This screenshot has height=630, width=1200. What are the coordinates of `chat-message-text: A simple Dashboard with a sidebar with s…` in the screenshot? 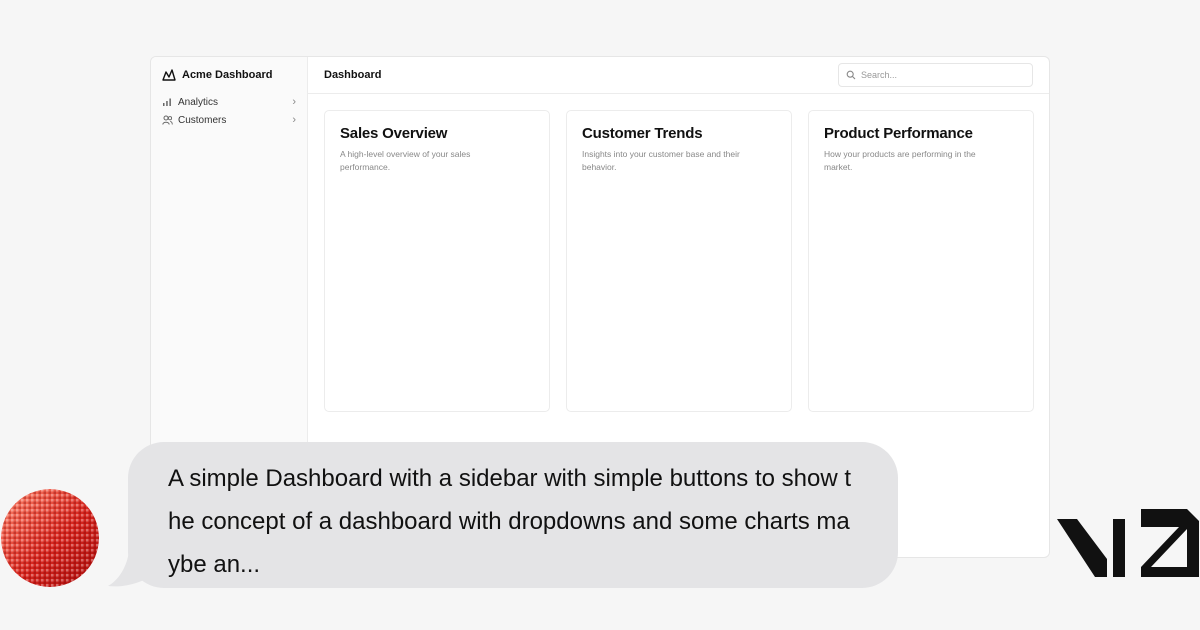 It's located at (510, 521).